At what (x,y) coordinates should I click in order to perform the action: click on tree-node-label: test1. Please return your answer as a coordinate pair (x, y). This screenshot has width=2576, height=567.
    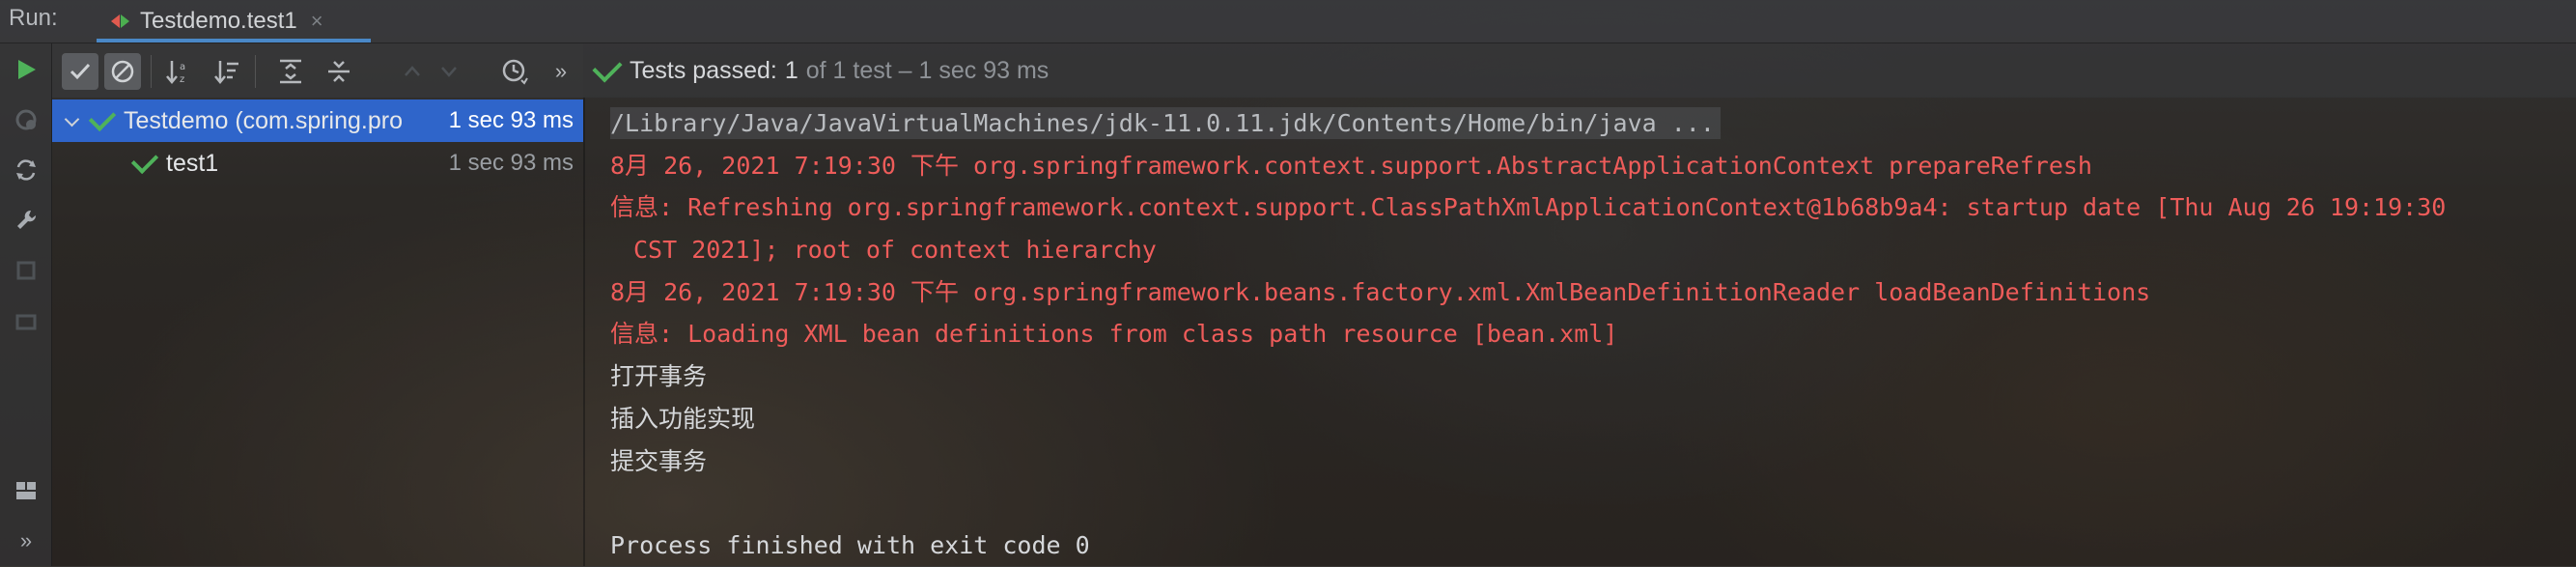
    Looking at the image, I should click on (193, 163).